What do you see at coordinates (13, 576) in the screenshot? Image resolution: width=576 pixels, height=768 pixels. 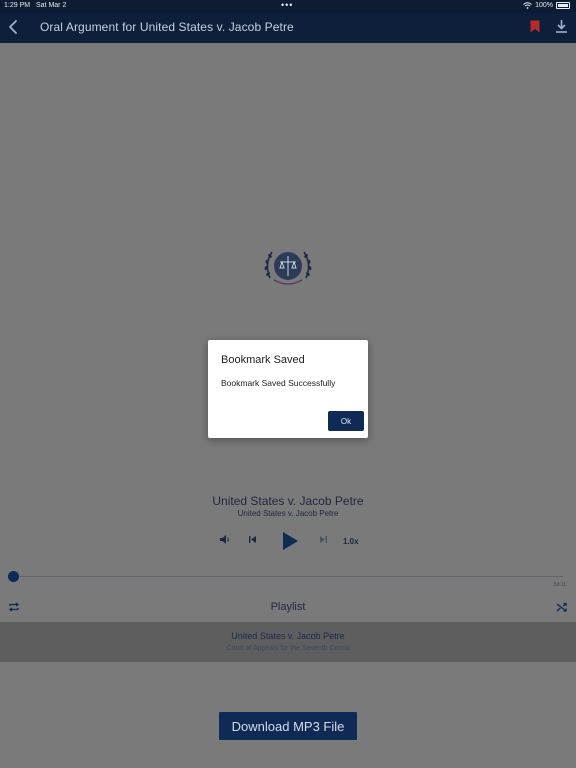 I see `progress-knob` at bounding box center [13, 576].